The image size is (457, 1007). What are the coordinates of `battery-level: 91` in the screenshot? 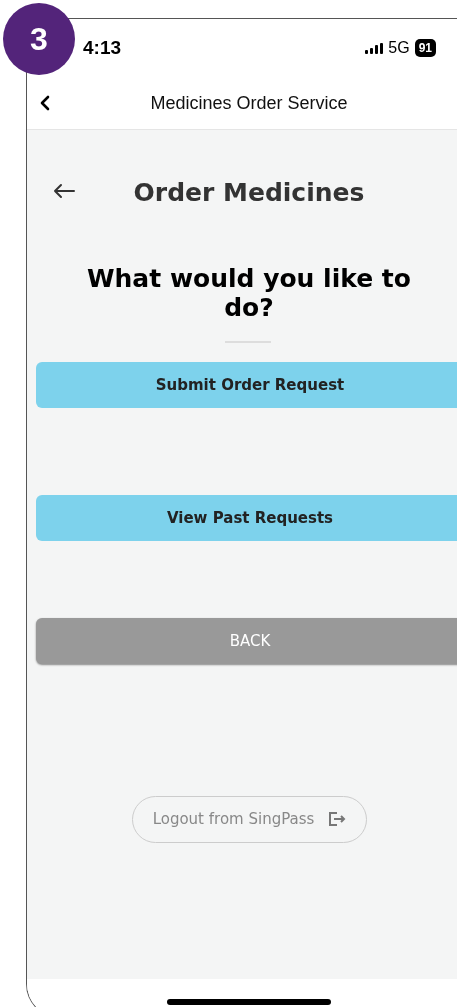 It's located at (425, 48).